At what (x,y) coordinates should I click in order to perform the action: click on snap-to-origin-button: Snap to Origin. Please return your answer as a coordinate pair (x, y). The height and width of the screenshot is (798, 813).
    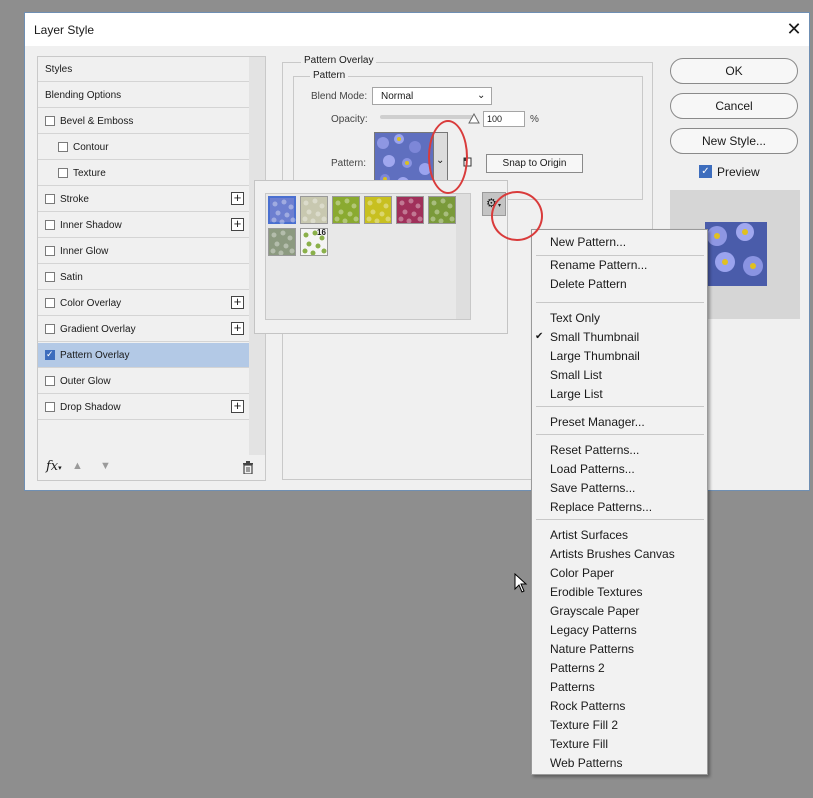
    Looking at the image, I should click on (534, 163).